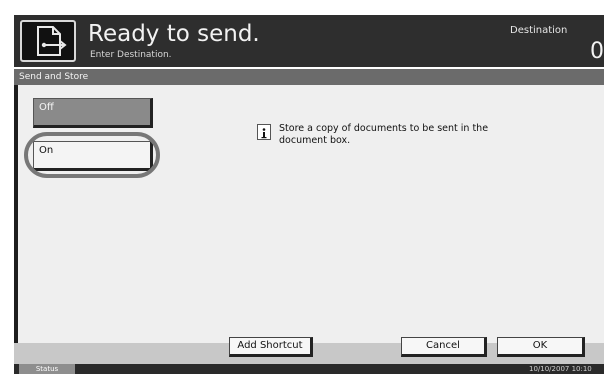 Image resolution: width=604 pixels, height=374 pixels. I want to click on page-title: Ready to send., so click(174, 34).